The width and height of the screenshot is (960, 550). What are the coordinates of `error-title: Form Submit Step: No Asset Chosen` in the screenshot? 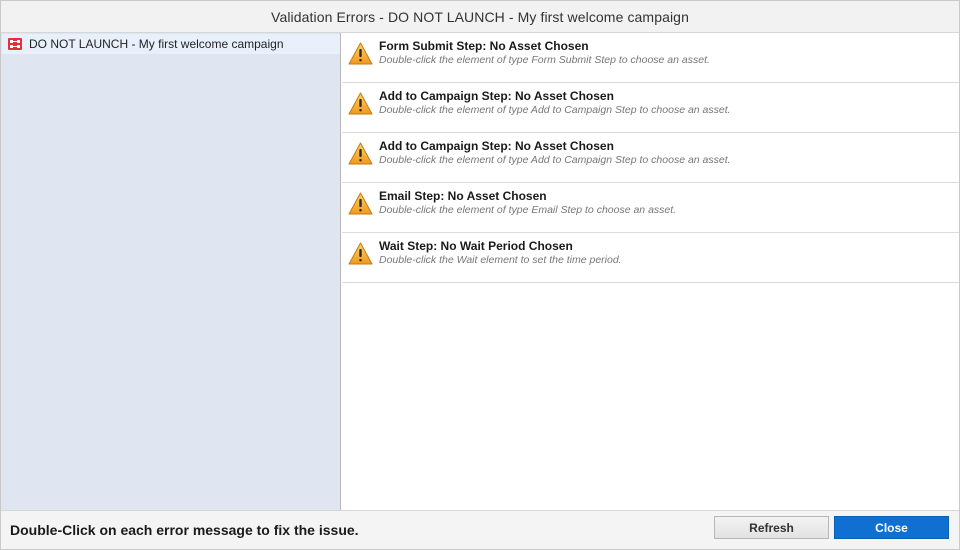 It's located at (484, 46).